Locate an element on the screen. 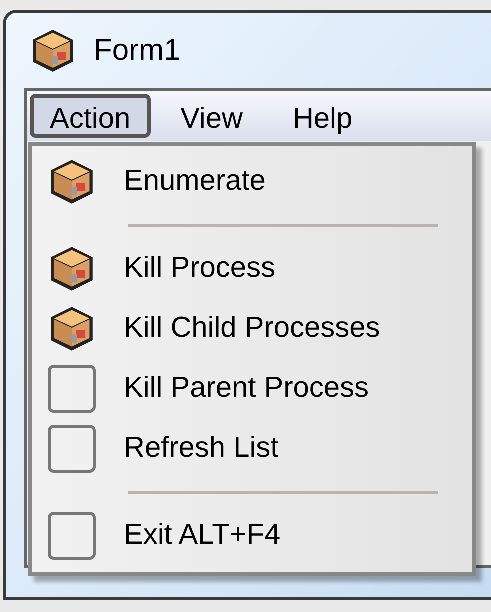  menu-bar-item: Help is located at coordinates (322, 116).